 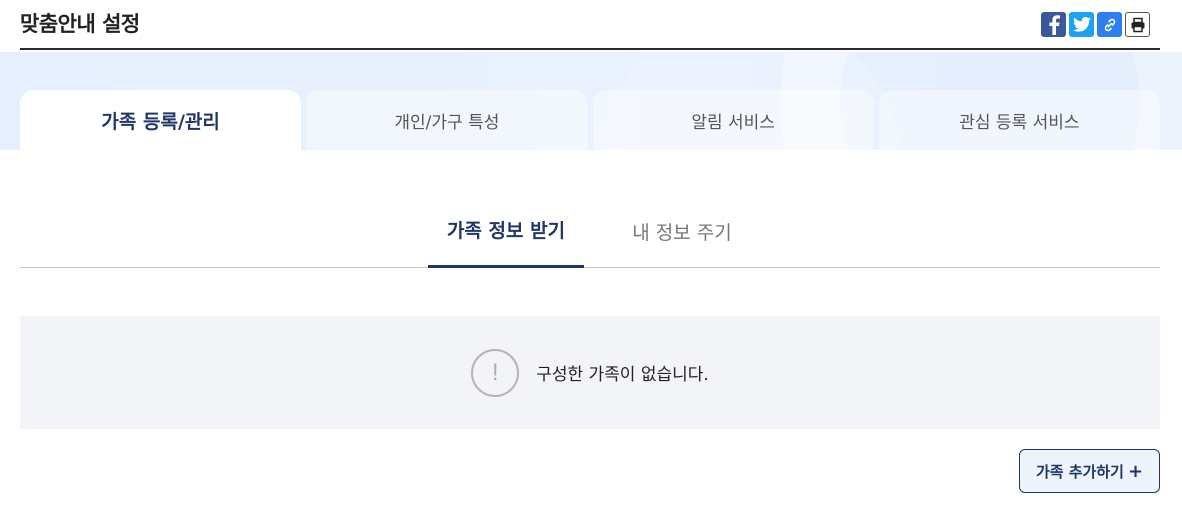 I want to click on empty-state-message: 구성한 가족이 없습니다., so click(x=622, y=375).